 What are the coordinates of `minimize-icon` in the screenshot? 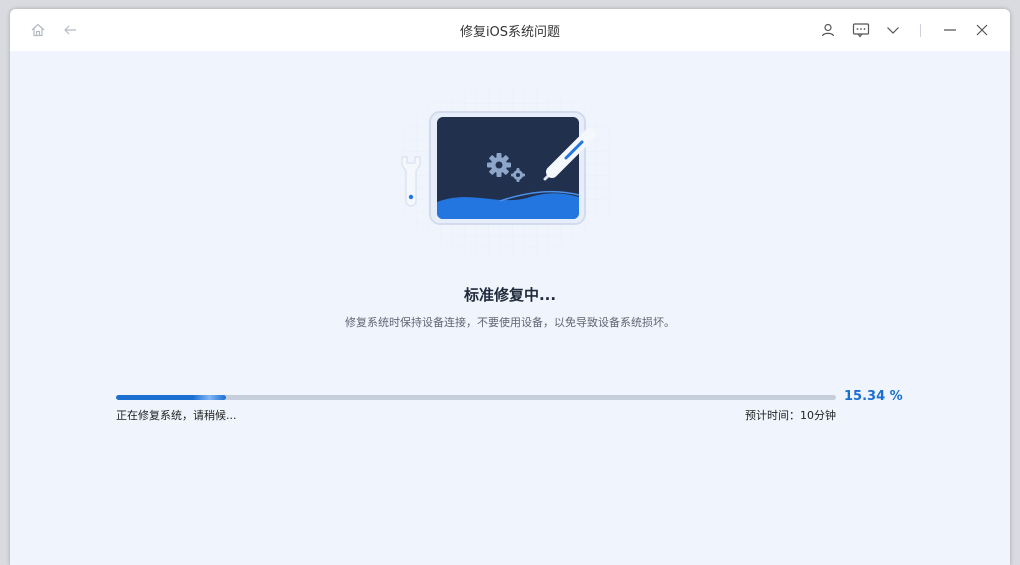 It's located at (950, 30).